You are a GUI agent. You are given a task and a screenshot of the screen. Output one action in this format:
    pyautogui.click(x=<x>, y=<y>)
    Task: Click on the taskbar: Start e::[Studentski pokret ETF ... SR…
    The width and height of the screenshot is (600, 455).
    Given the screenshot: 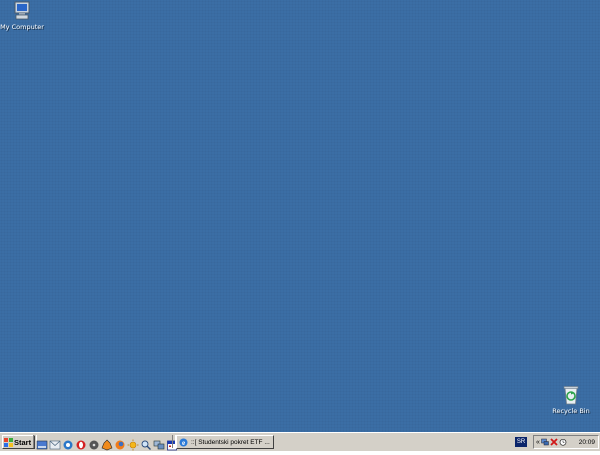 What is the action you would take?
    pyautogui.click(x=300, y=441)
    